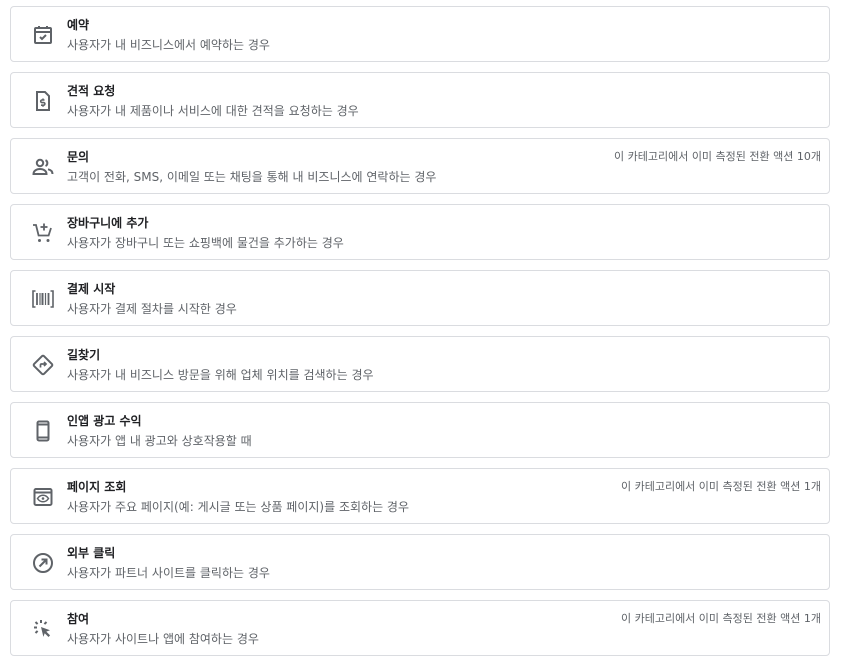 Image resolution: width=844 pixels, height=669 pixels. What do you see at coordinates (238, 507) in the screenshot?
I see `goal-description: 사용자가 주요 페이지(예: 게시글 또는 상품 페이지)를 조회하는 경우` at bounding box center [238, 507].